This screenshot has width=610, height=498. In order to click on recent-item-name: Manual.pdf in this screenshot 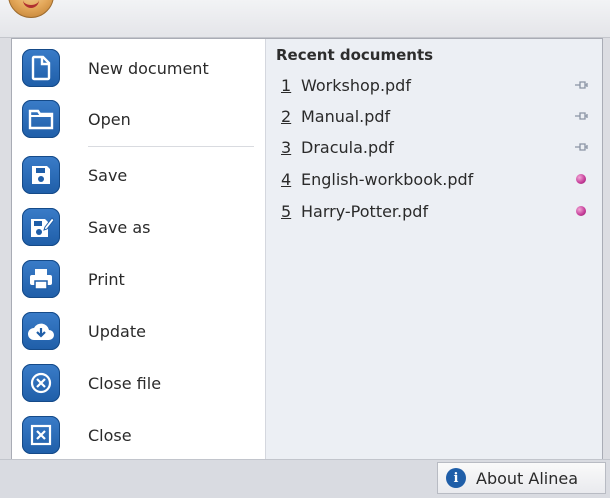, I will do `click(346, 116)`.